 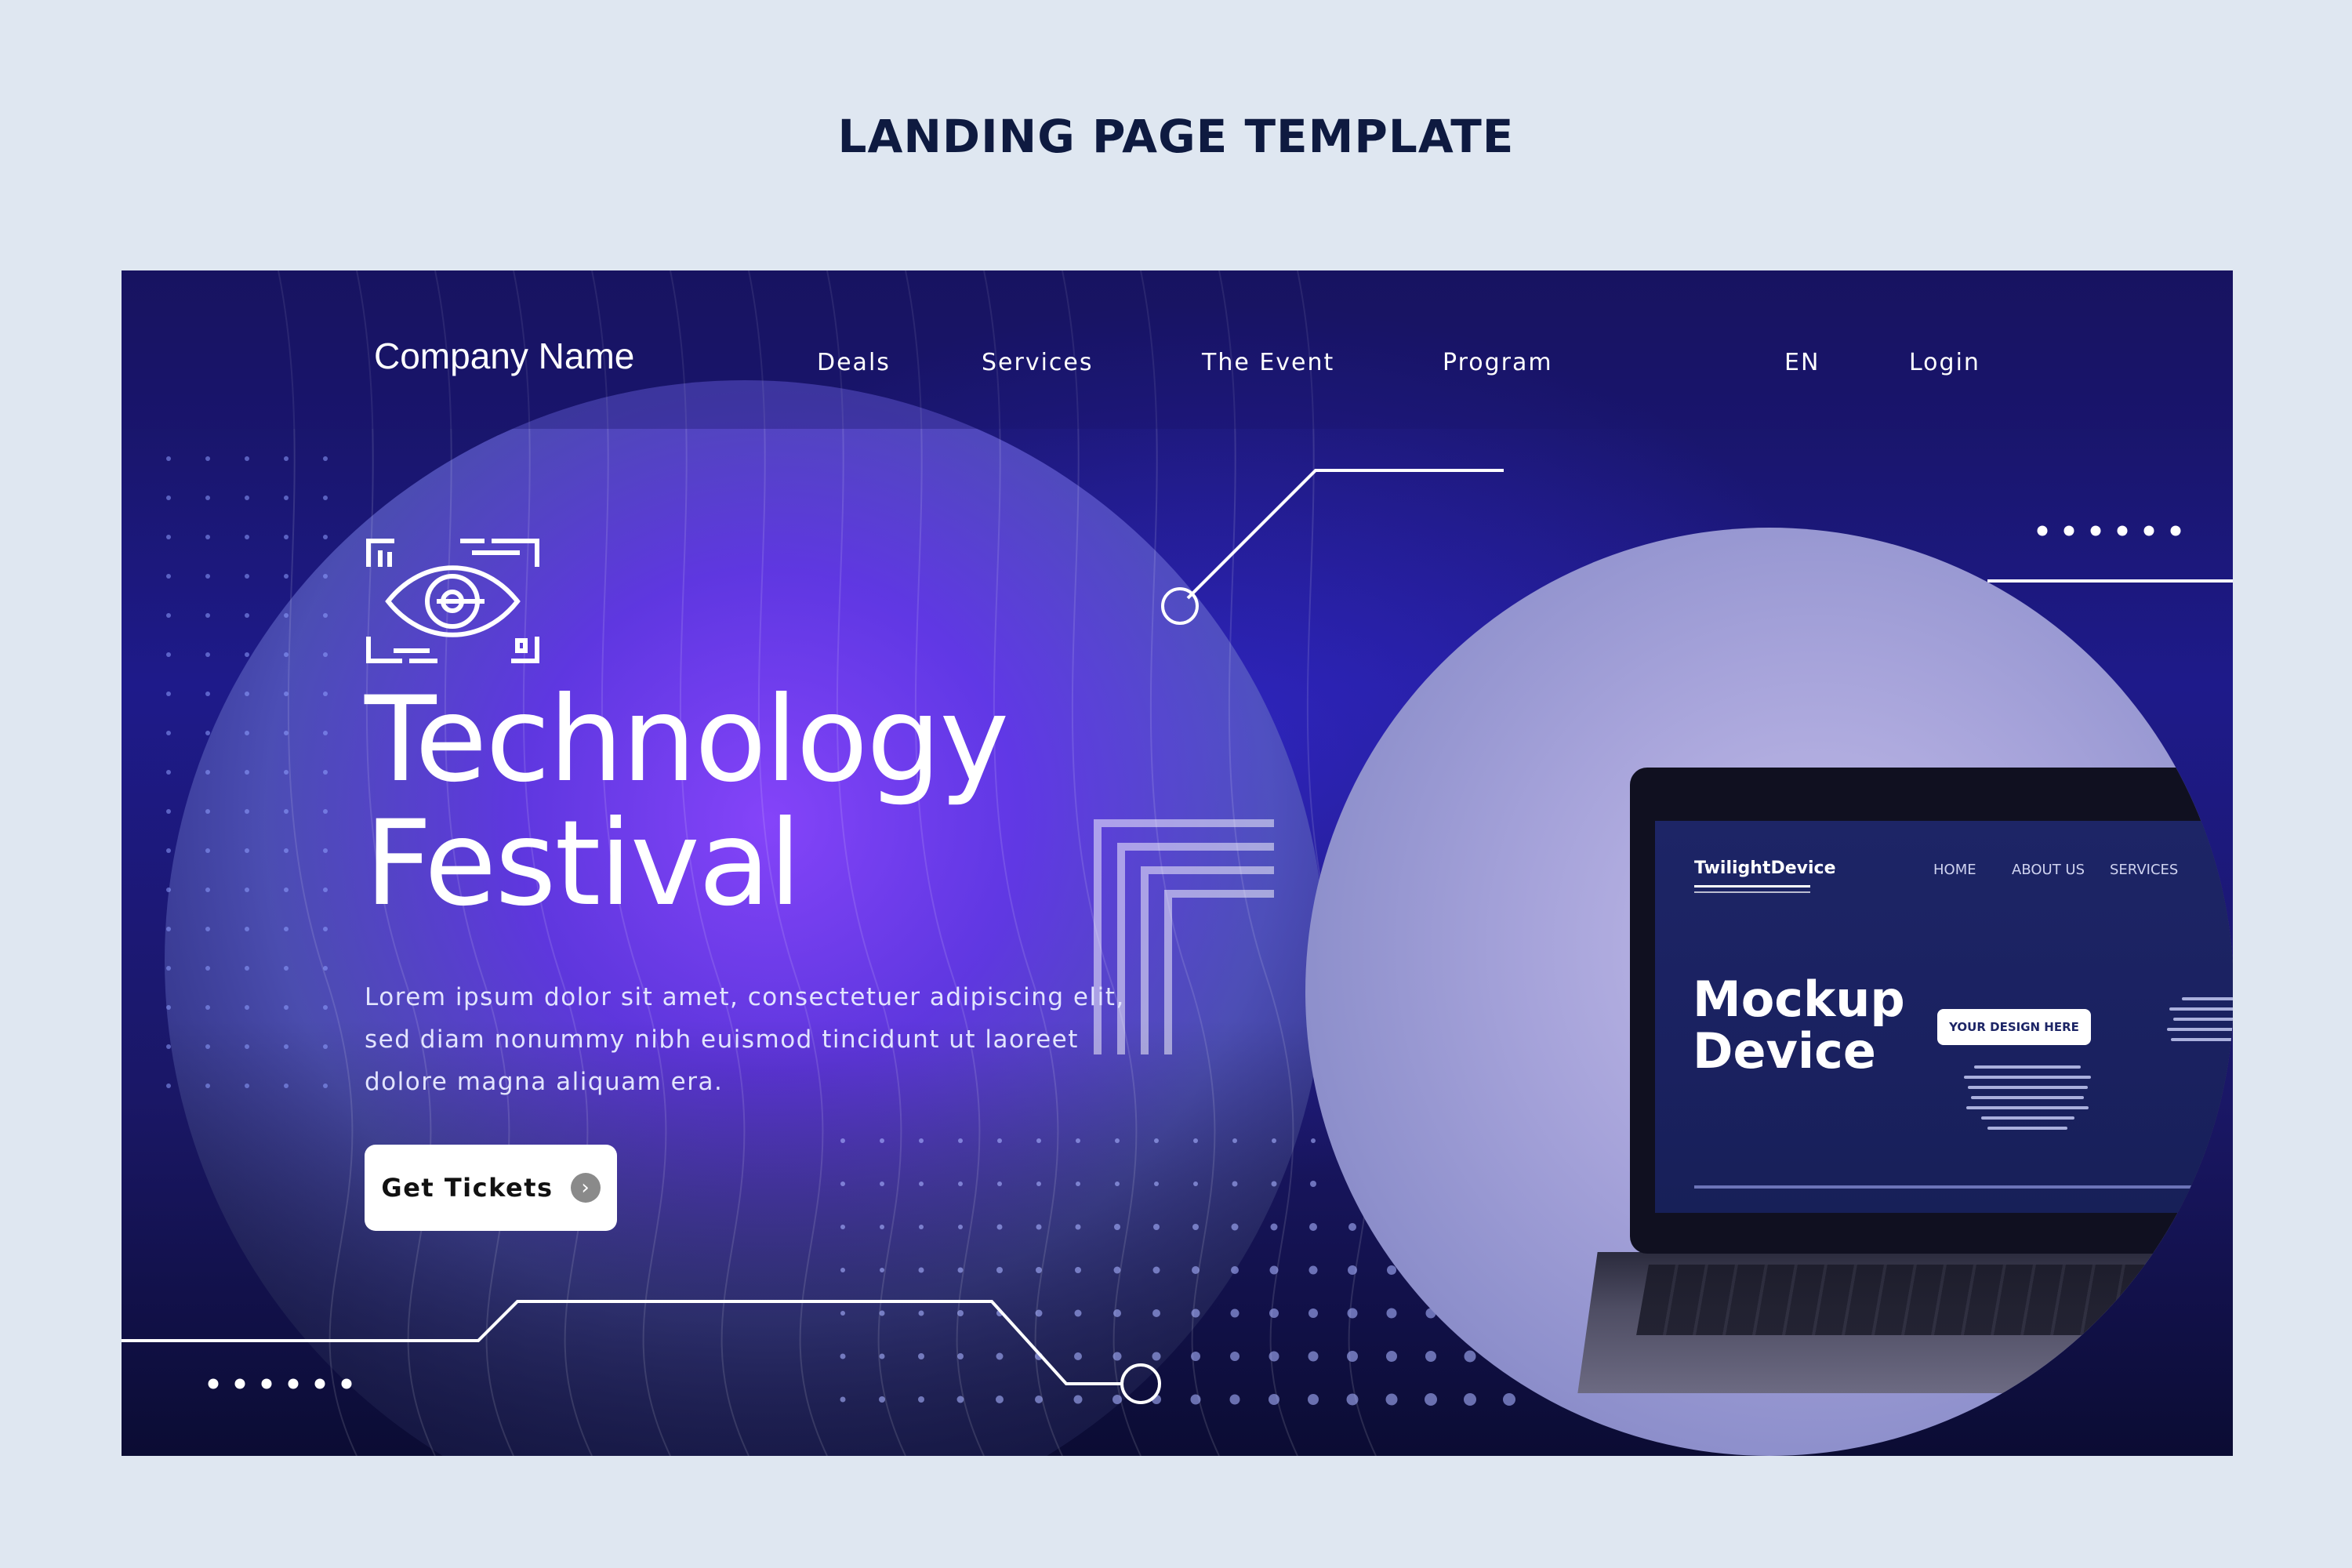 I want to click on get-tickets-button: Get Tickets ›, so click(x=491, y=1188).